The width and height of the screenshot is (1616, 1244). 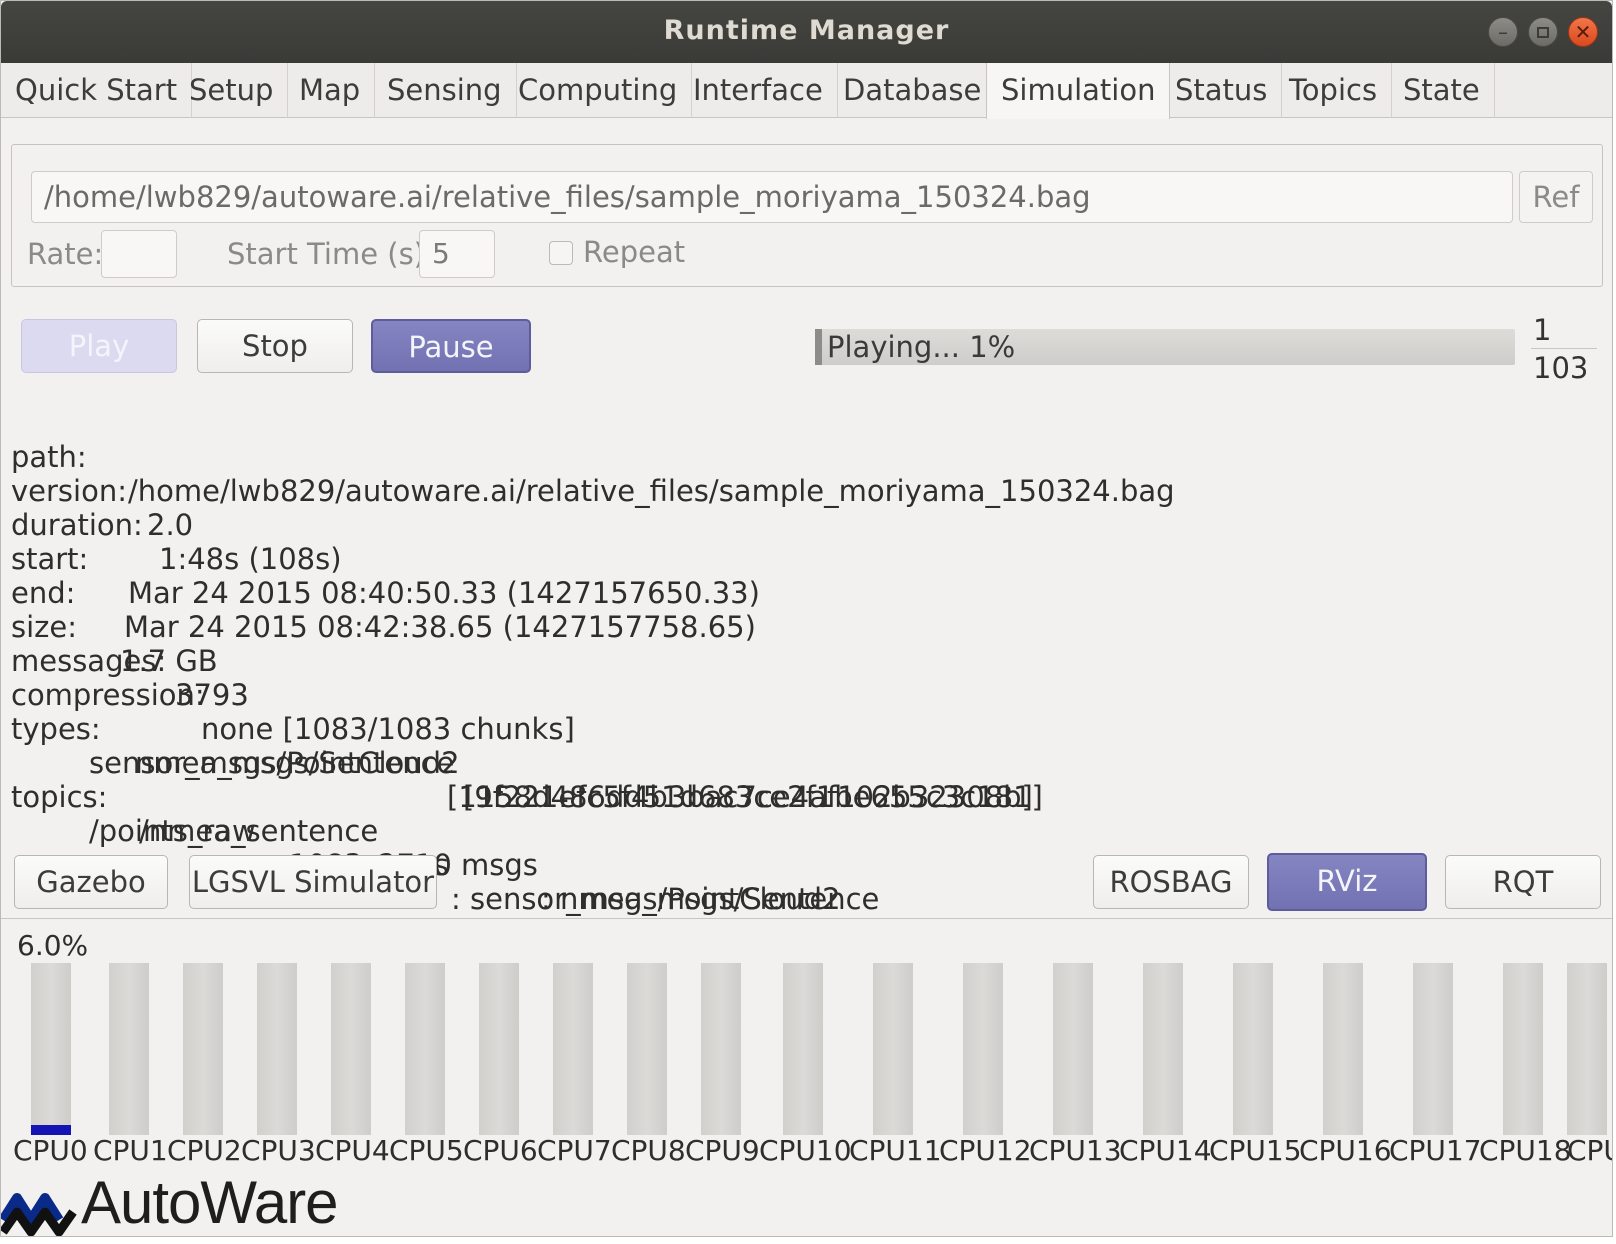 What do you see at coordinates (172, 831) in the screenshot?
I see `topic-name: /points_raw` at bounding box center [172, 831].